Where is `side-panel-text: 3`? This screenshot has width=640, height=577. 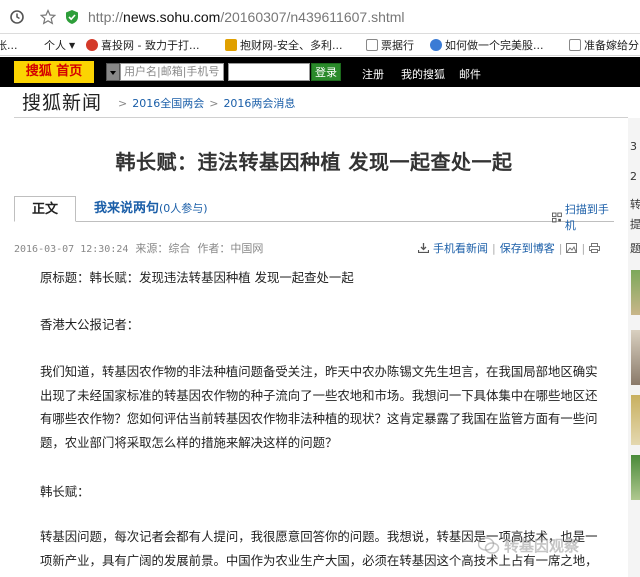
side-panel-text: 3 is located at coordinates (633, 146).